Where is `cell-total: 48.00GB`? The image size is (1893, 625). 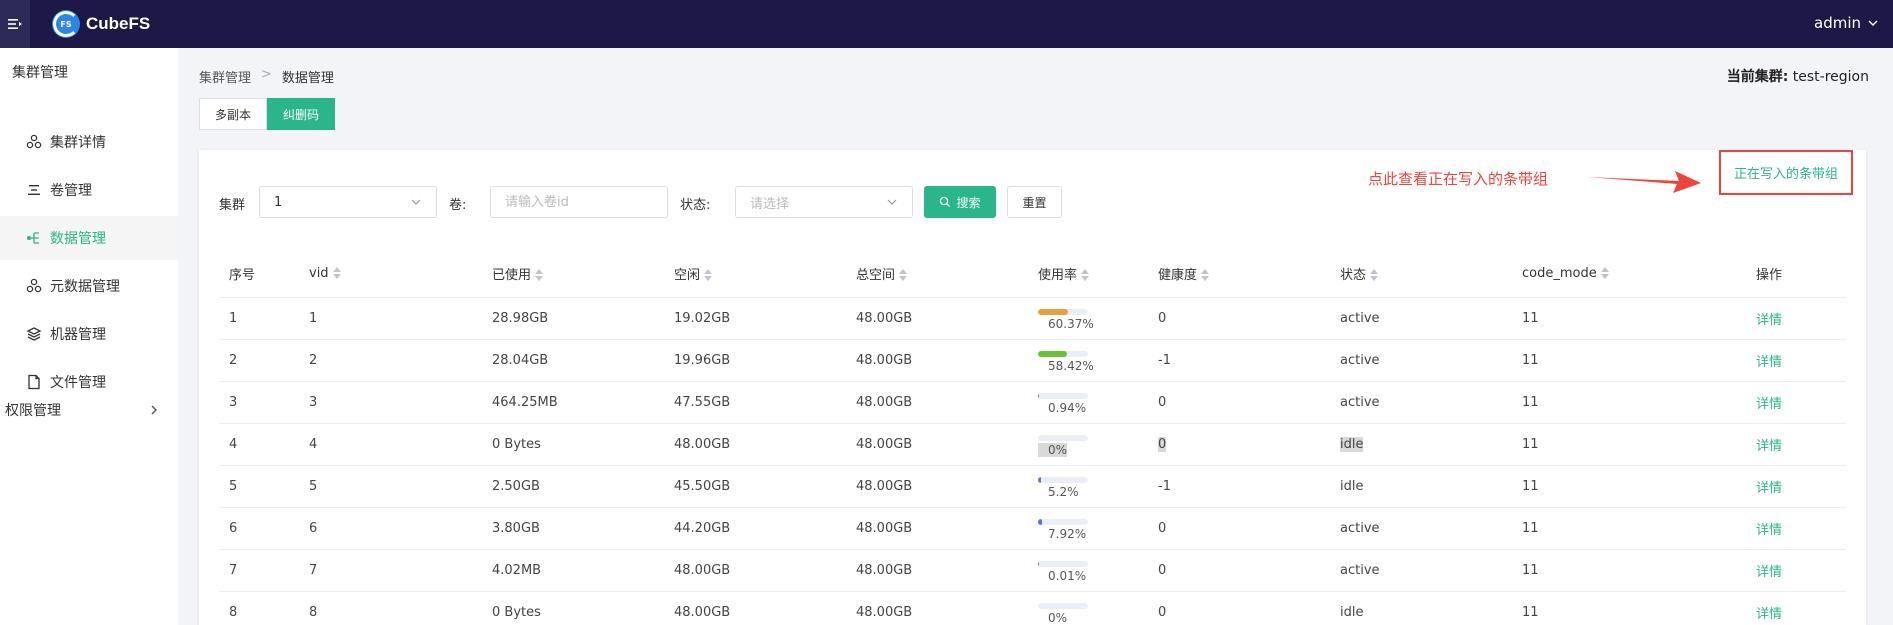
cell-total: 48.00GB is located at coordinates (937, 608).